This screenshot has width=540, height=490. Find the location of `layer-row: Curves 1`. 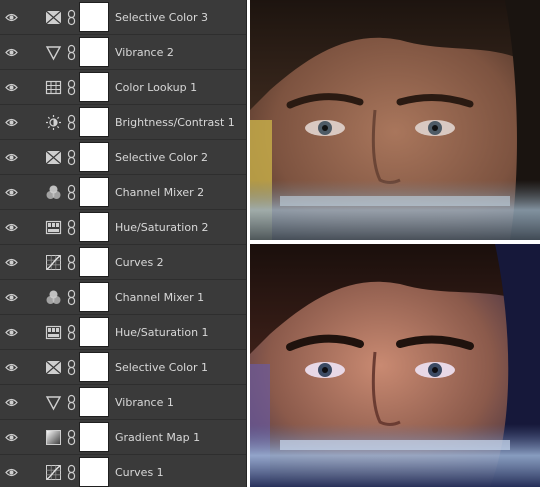

layer-row: Curves 1 is located at coordinates (123, 472).